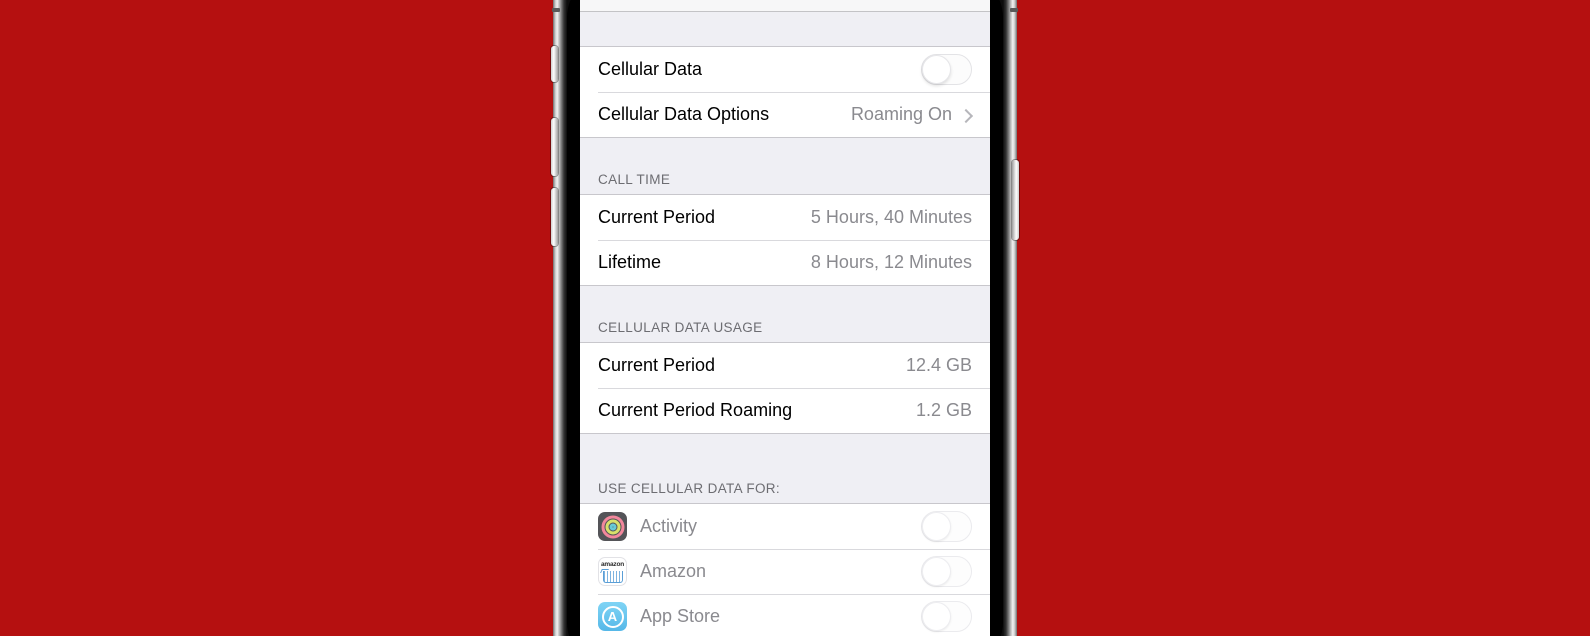  I want to click on row-label: Lifetime, so click(630, 262).